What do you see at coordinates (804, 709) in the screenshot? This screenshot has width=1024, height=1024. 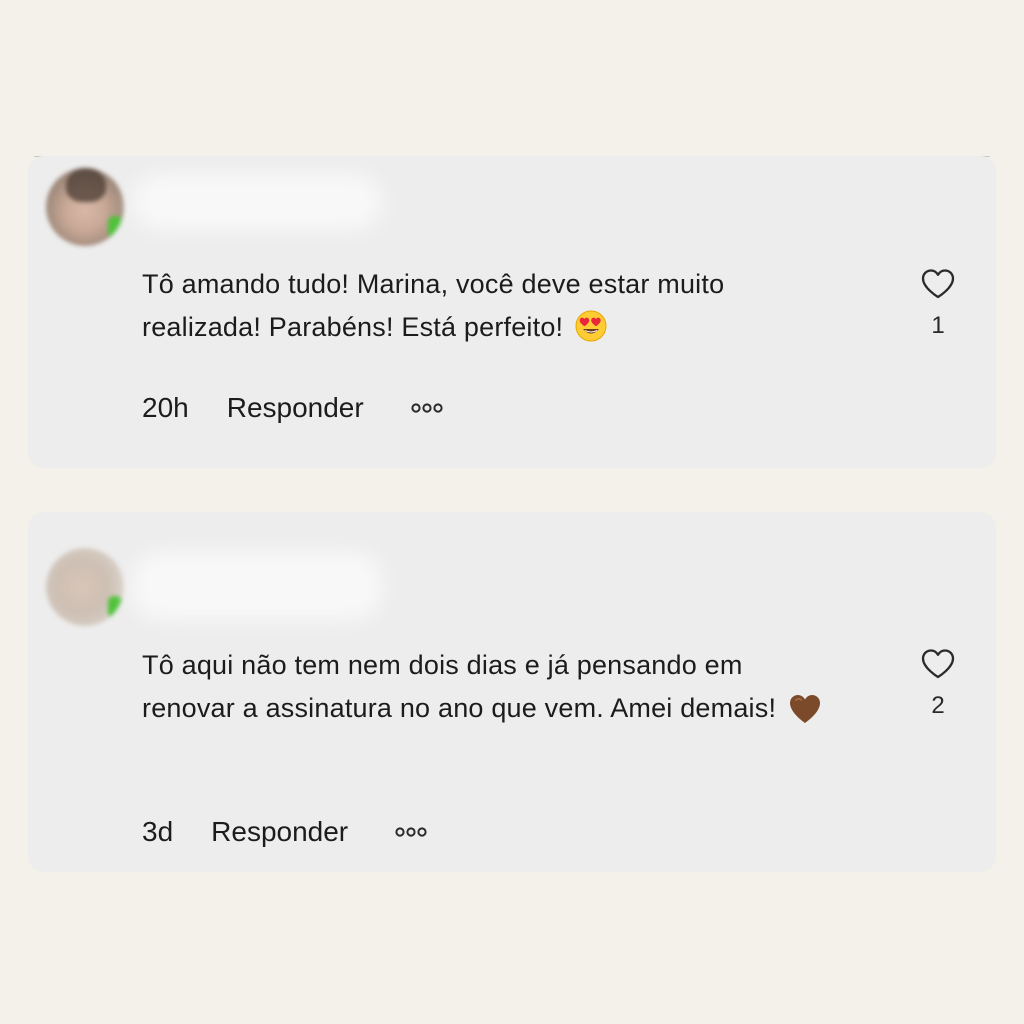 I see `brown-heart-emoji-icon` at bounding box center [804, 709].